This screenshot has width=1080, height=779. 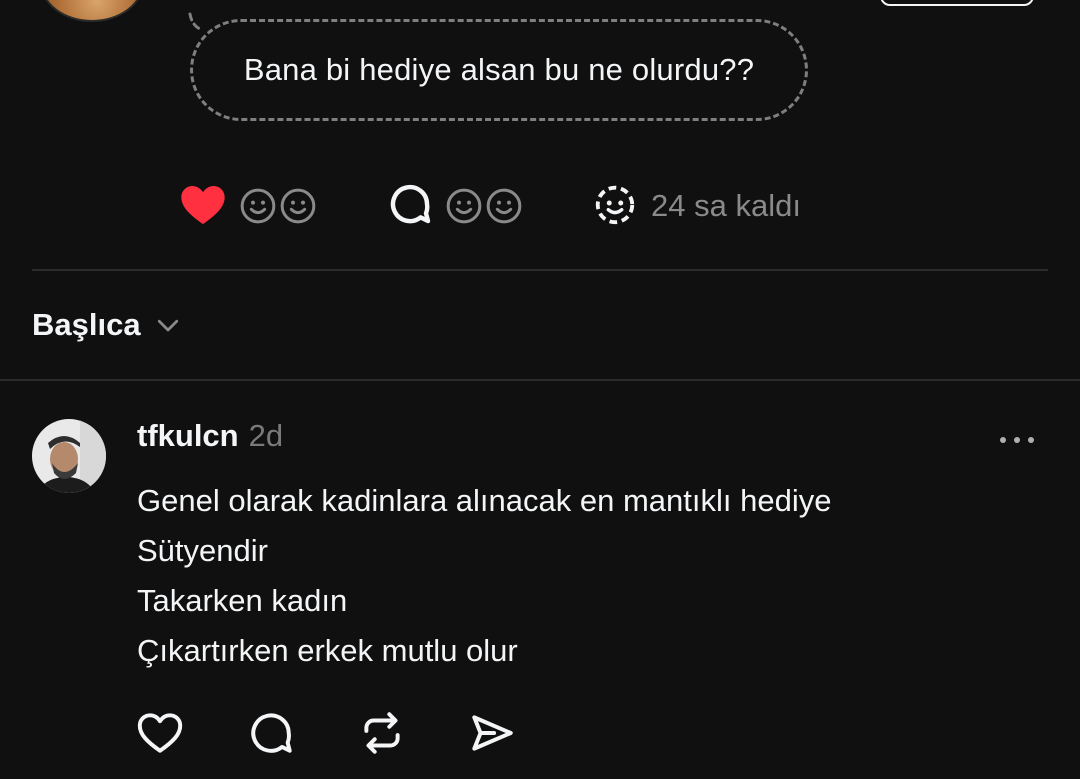 What do you see at coordinates (410, 204) in the screenshot?
I see `reply-bubble-icon` at bounding box center [410, 204].